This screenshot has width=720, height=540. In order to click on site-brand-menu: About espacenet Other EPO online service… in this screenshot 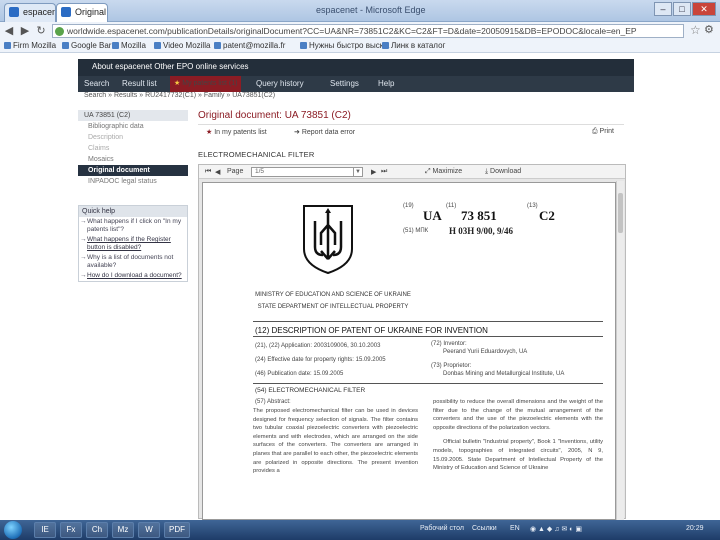, I will do `click(170, 66)`.